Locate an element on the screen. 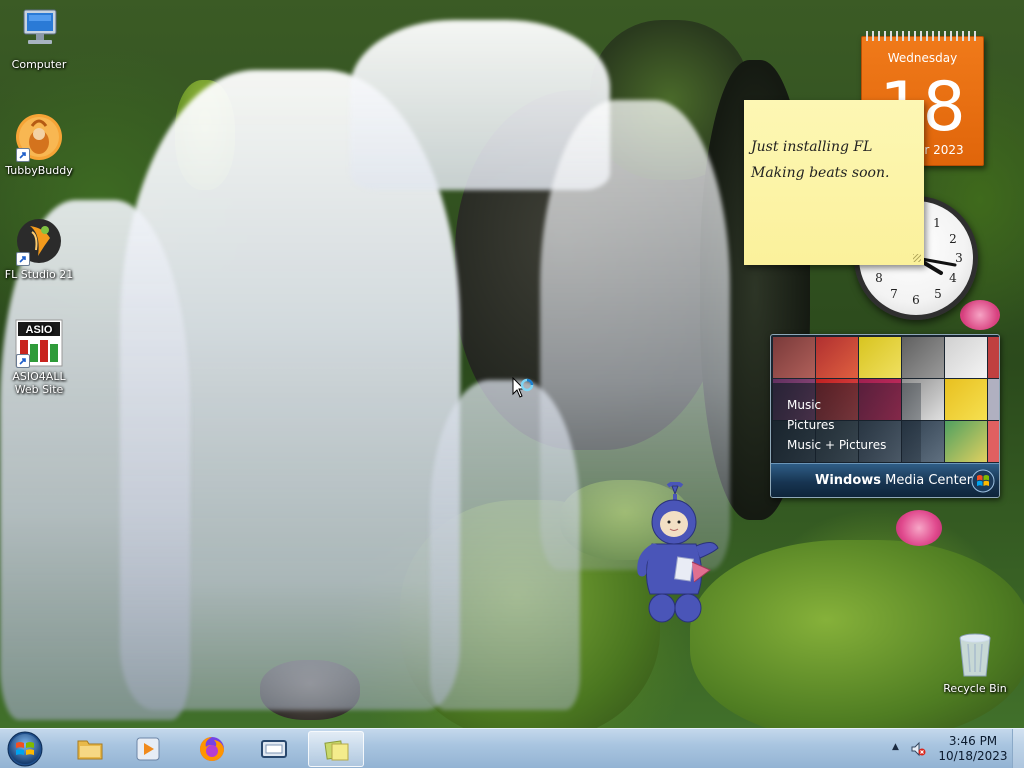  taskbar-button-sticky-notes is located at coordinates (336, 749).